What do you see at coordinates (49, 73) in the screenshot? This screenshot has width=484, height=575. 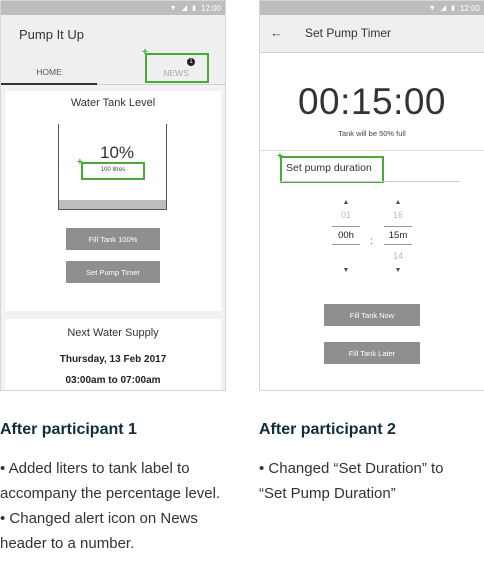 I see `tab-home: HOME` at bounding box center [49, 73].